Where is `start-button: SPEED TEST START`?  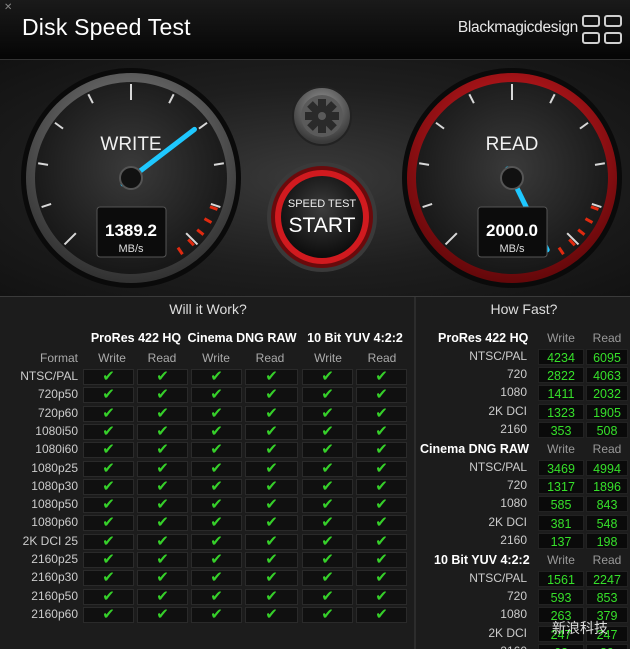 start-button: SPEED TEST START is located at coordinates (322, 217).